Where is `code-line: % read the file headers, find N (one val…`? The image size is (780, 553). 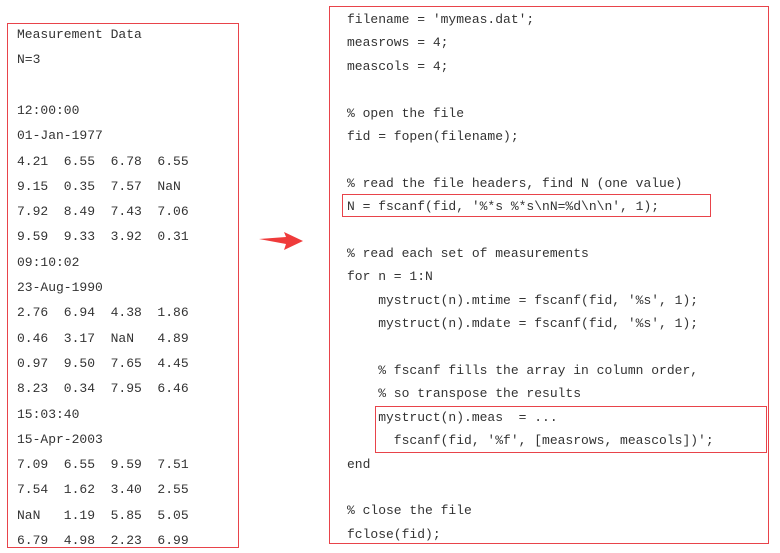
code-line: % read the file headers, find N (one val… is located at coordinates (515, 183).